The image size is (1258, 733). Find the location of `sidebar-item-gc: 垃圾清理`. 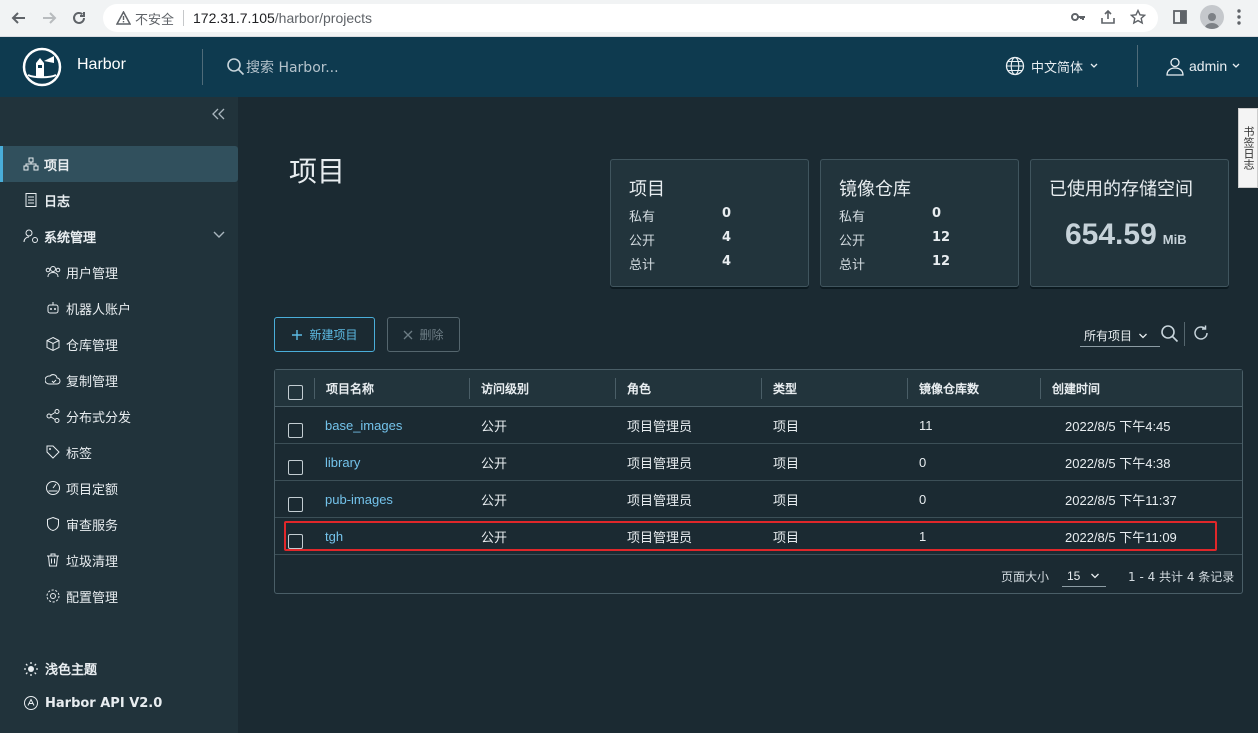

sidebar-item-gc: 垃圾清理 is located at coordinates (119, 560).